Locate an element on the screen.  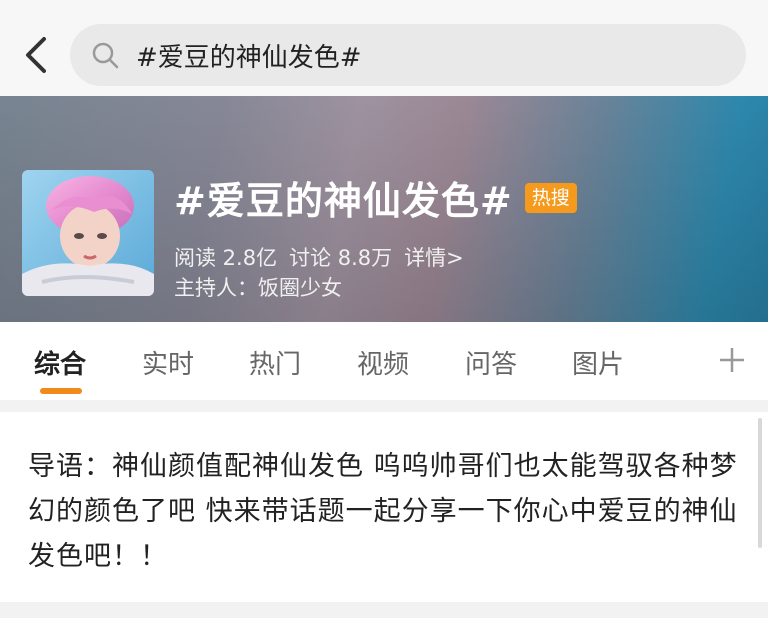
scrollbar is located at coordinates (760, 483).